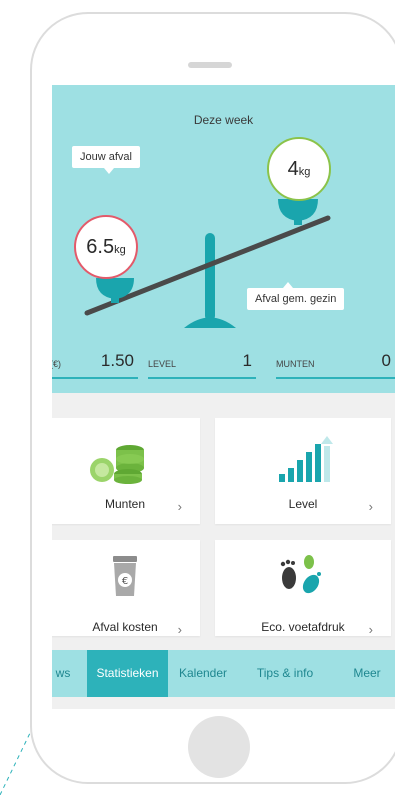 Image resolution: width=395 pixels, height=795 pixels. What do you see at coordinates (56, 364) in the screenshot?
I see `stat-euro-label: (€)` at bounding box center [56, 364].